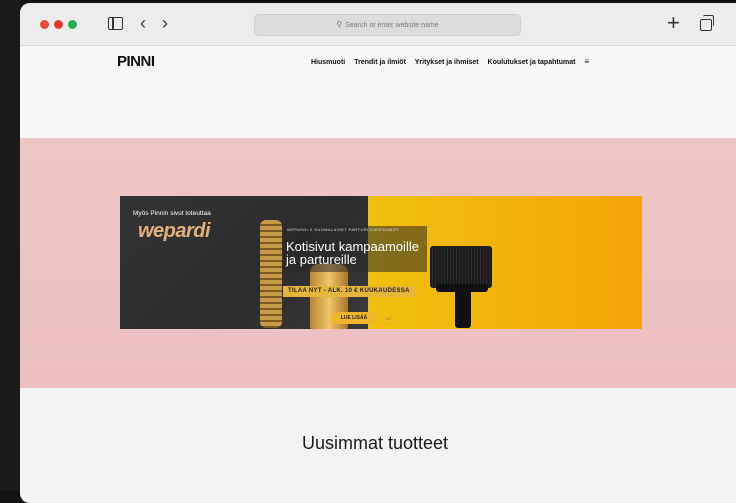  Describe the element at coordinates (707, 23) in the screenshot. I see `tab-overview-icon` at that location.